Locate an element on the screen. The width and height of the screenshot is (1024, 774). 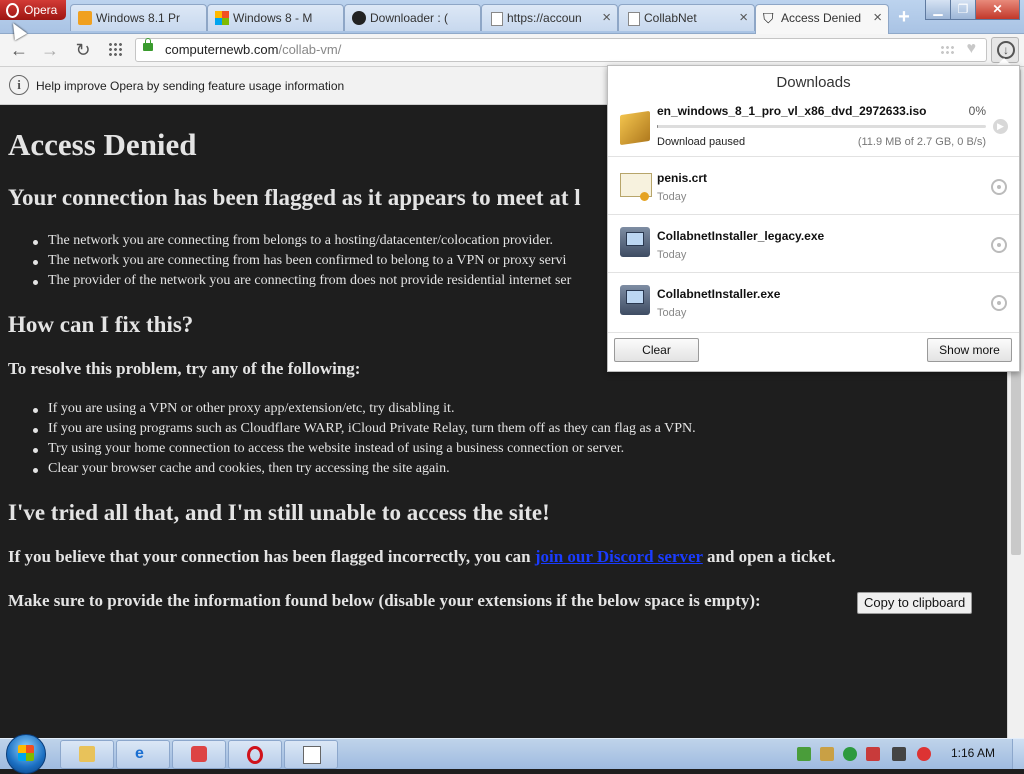
taskbar-clock: 1:16 AM is located at coordinates (973, 753).